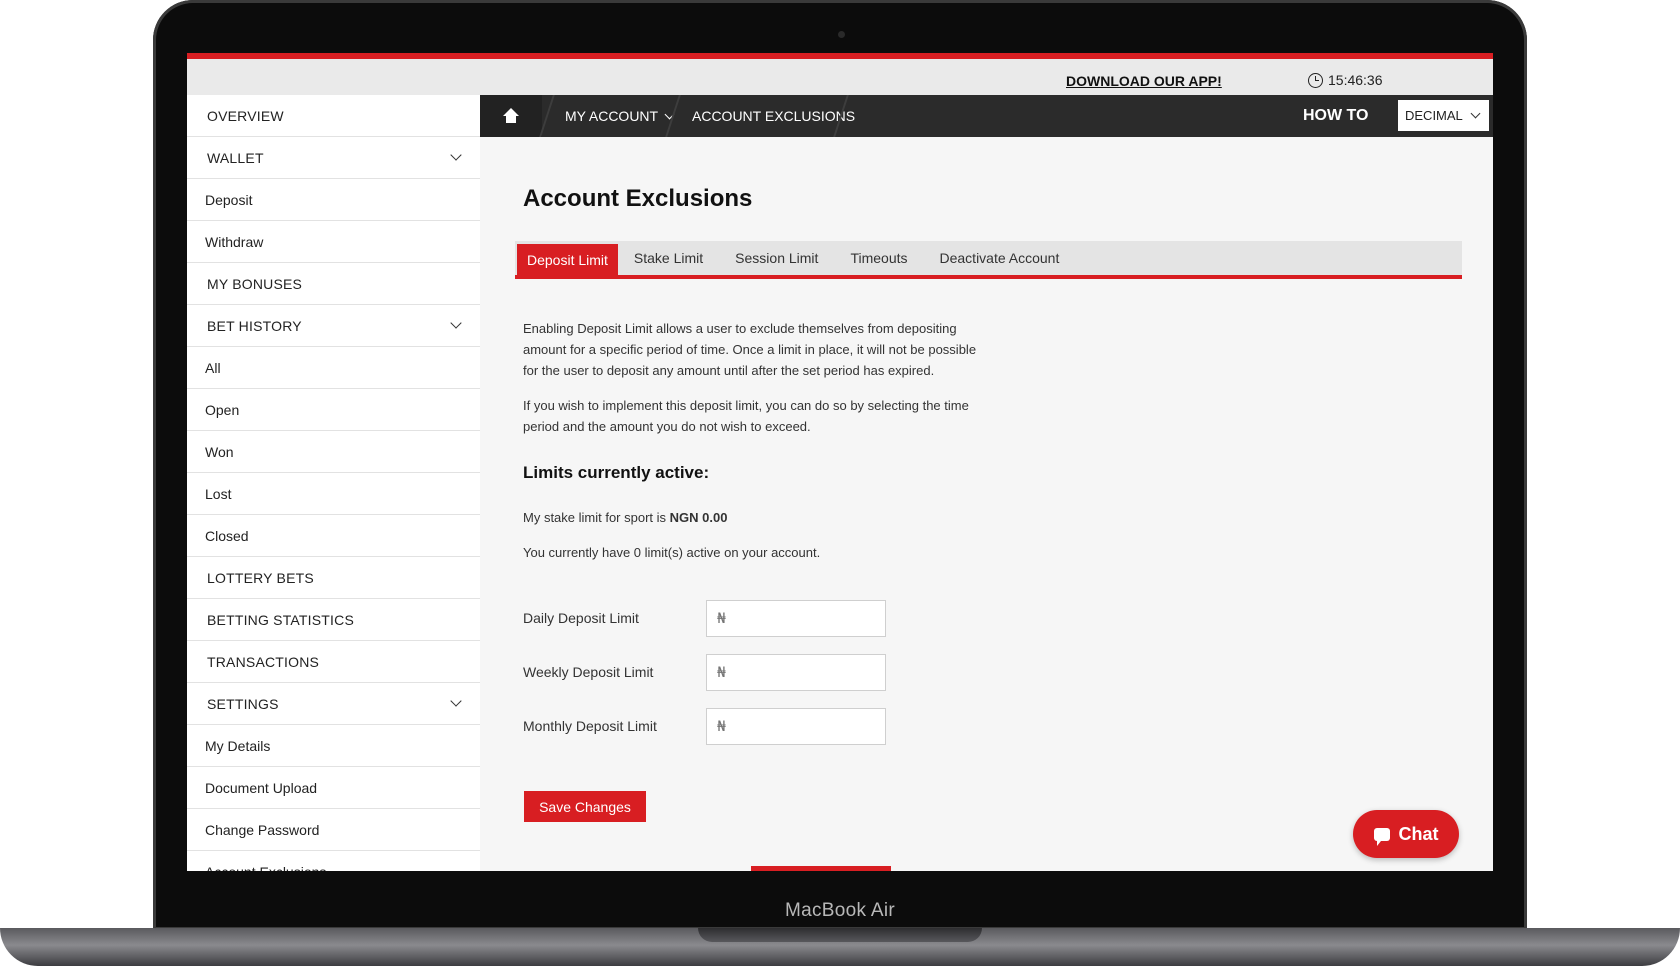 This screenshot has width=1680, height=966. What do you see at coordinates (238, 745) in the screenshot?
I see `sidebar-item-label: My Details` at bounding box center [238, 745].